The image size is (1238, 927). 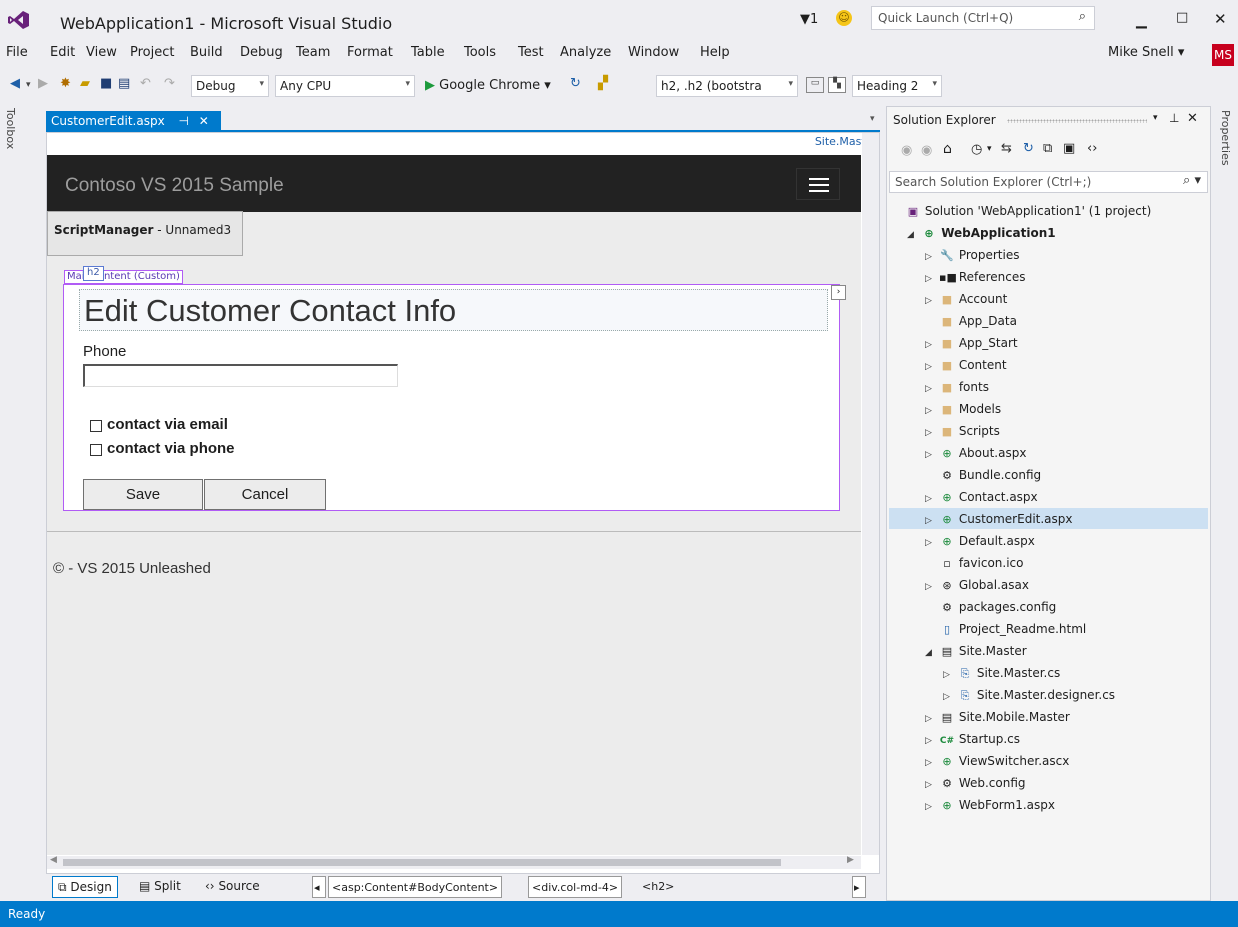 I want to click on tree-item-bundle-config: ⚙ Bundle.config, so click(x=990, y=475).